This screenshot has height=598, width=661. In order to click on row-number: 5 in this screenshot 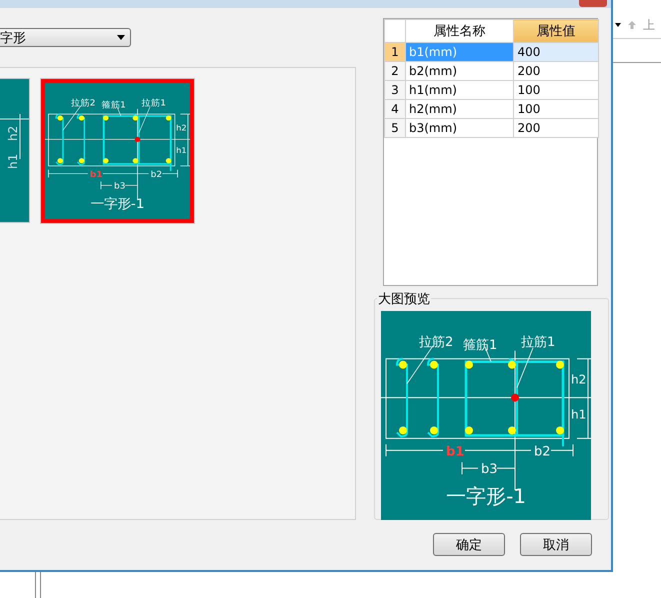, I will do `click(395, 128)`.